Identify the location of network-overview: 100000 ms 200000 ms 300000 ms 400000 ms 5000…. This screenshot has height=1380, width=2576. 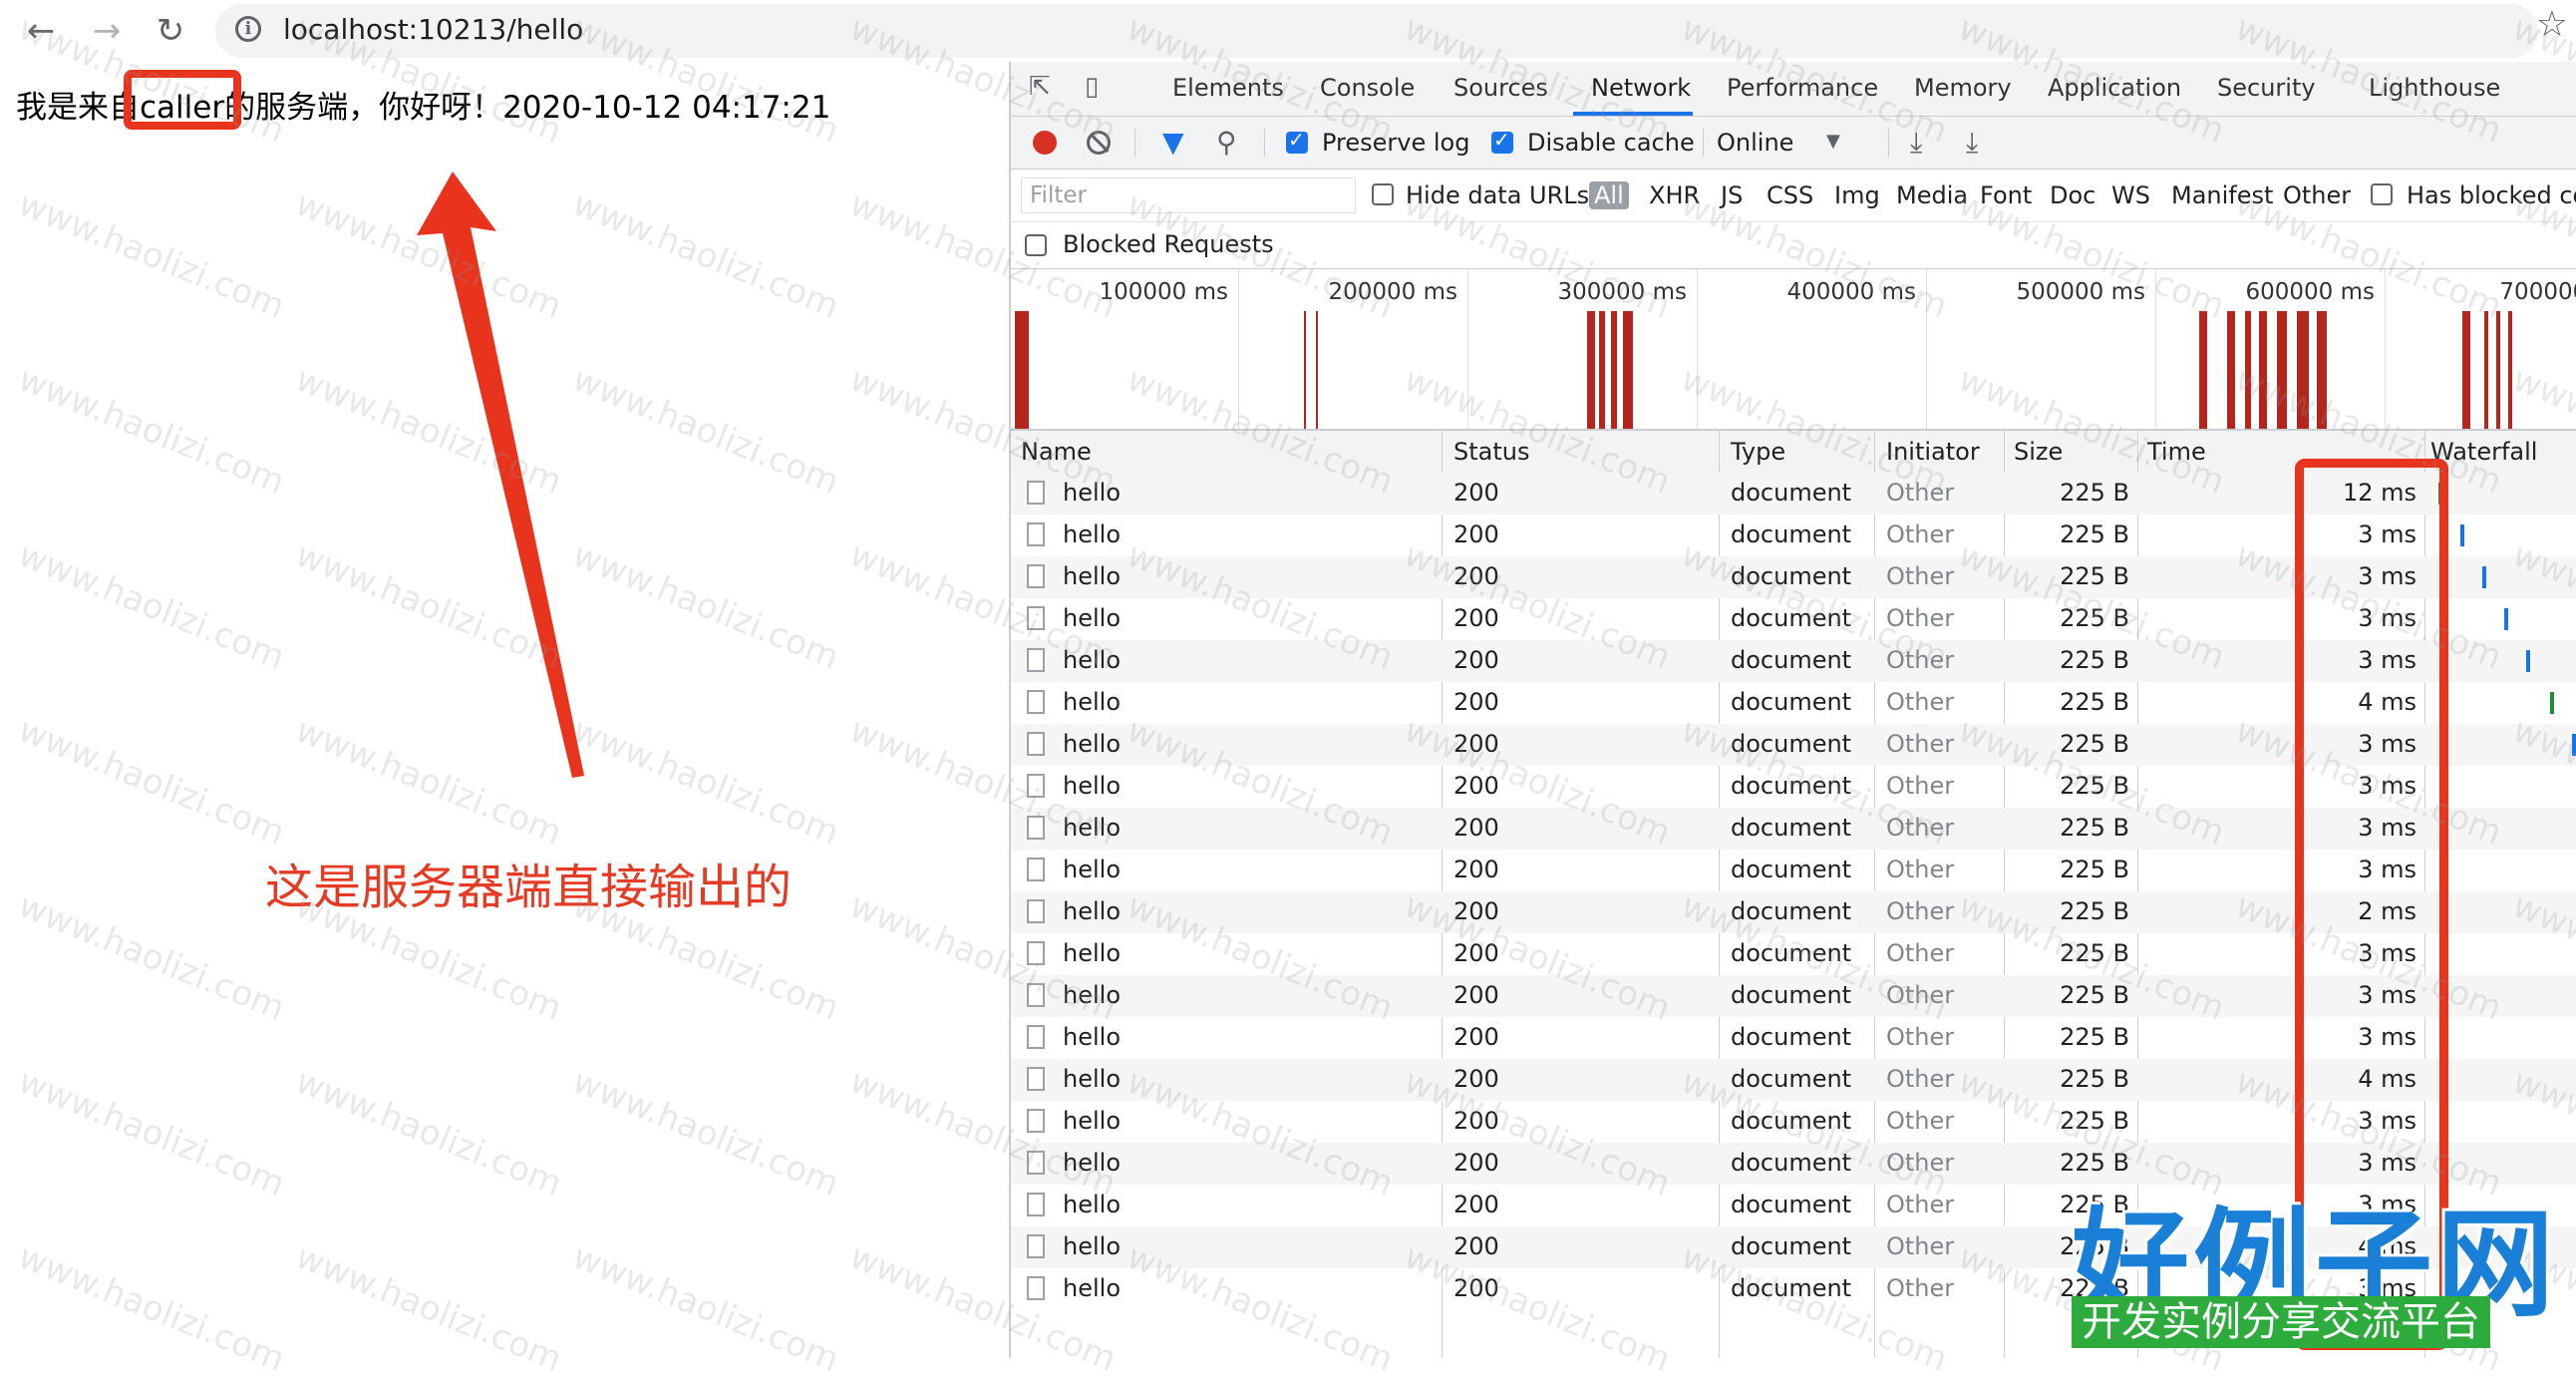
(1793, 350).